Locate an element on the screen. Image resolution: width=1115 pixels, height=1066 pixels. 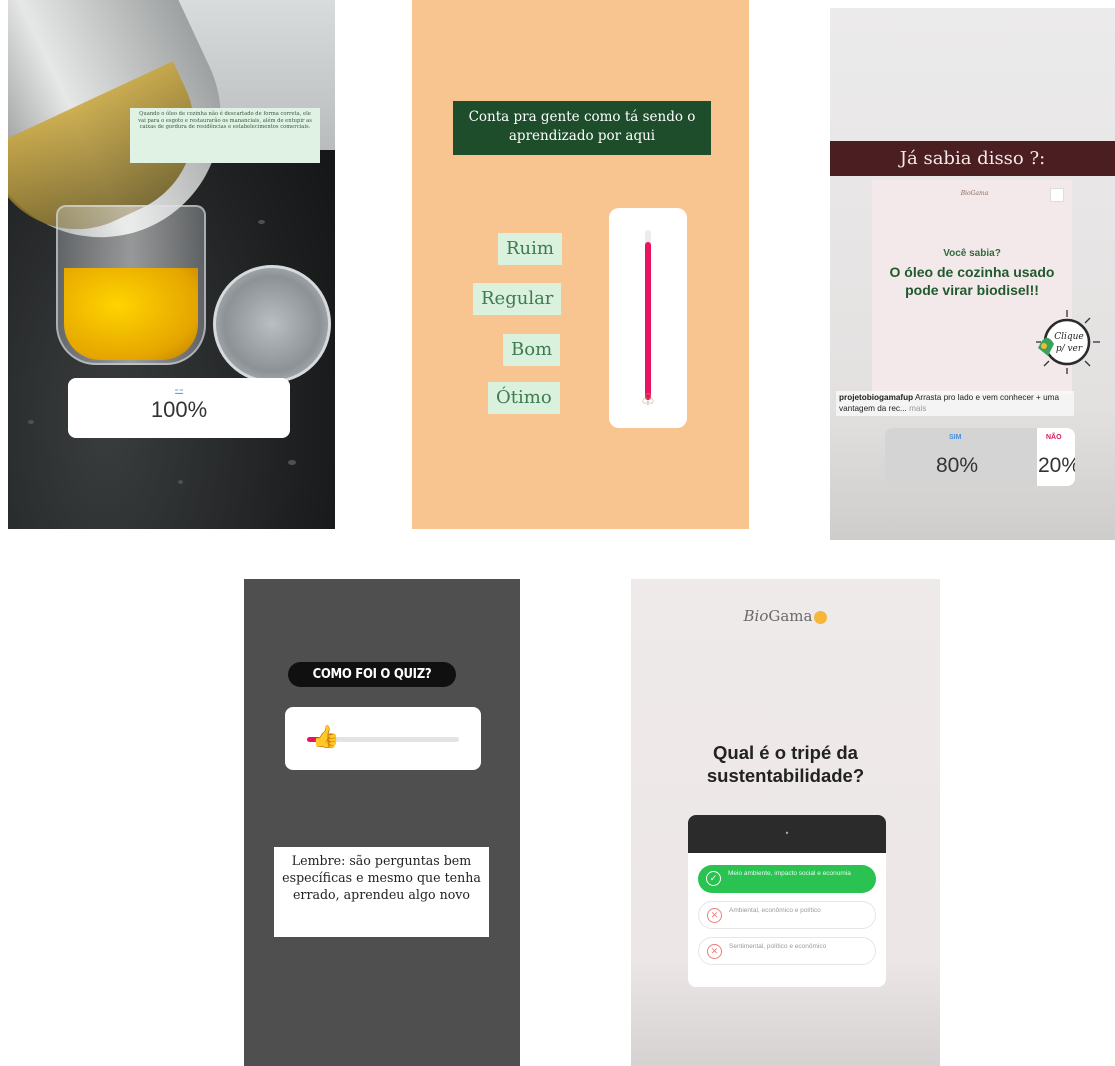
plastic-lid-image is located at coordinates (272, 324).